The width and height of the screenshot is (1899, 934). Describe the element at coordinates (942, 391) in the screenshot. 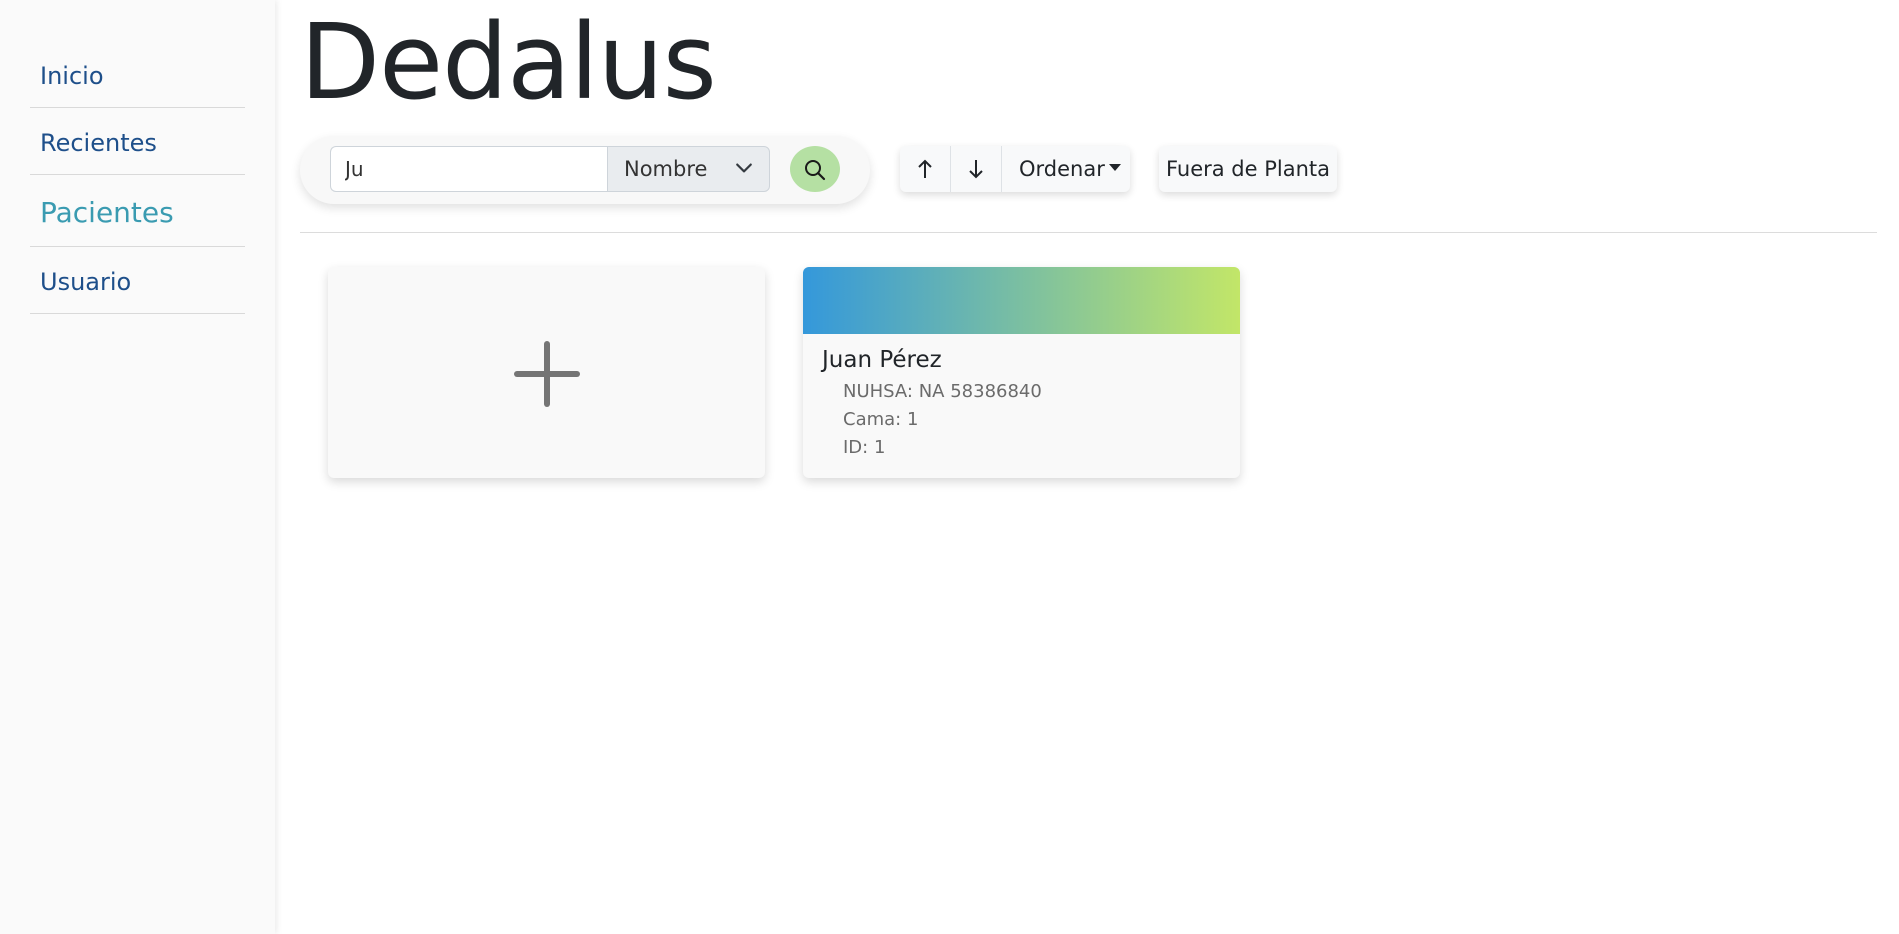

I see `patient-nuhsa: NUHSA: NA 58386840` at that location.